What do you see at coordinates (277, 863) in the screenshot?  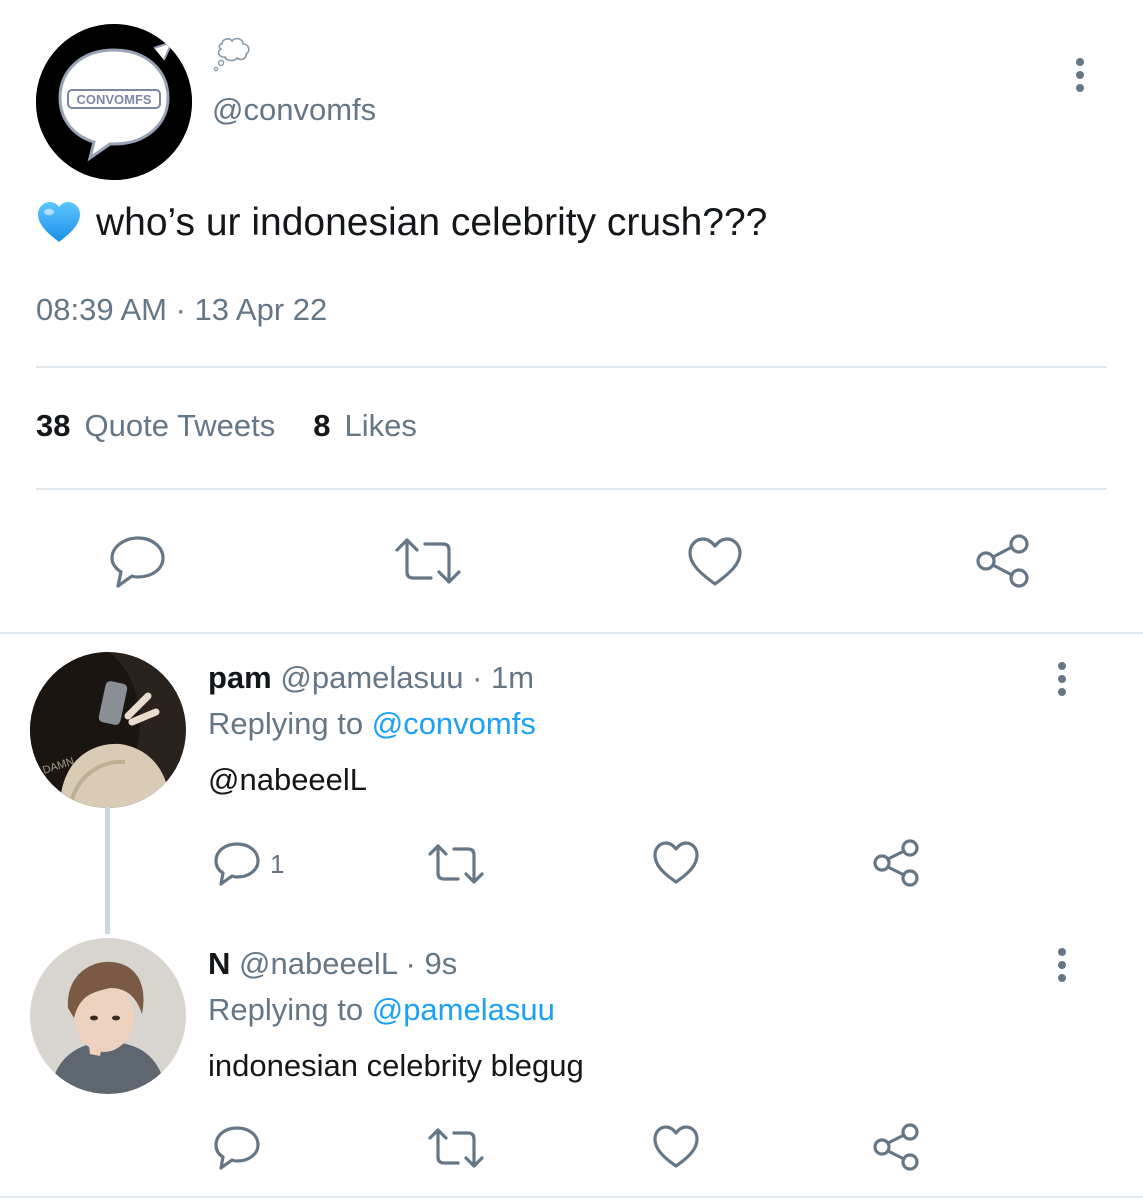 I see `reply-count: 1` at bounding box center [277, 863].